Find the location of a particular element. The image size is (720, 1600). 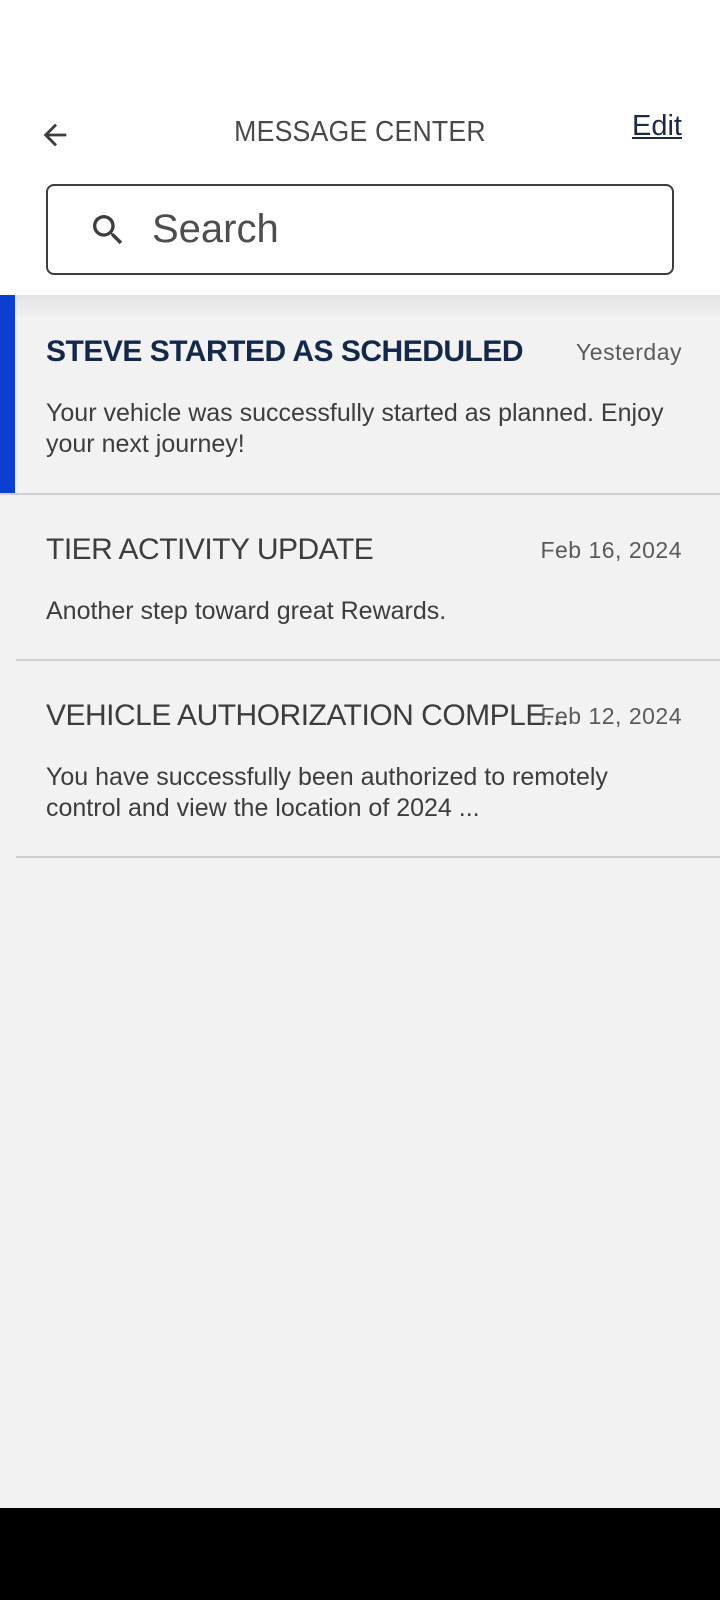

header: MESSAGE CENTER Edit is located at coordinates (360, 192).